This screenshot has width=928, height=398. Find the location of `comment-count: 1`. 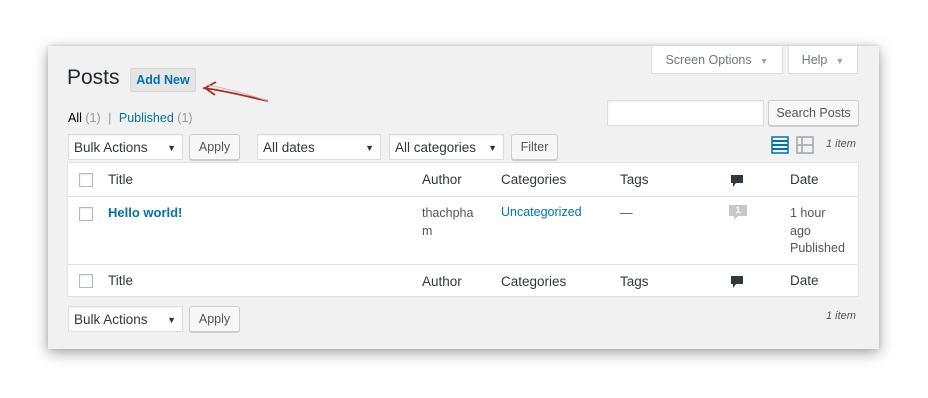

comment-count: 1 is located at coordinates (738, 210).